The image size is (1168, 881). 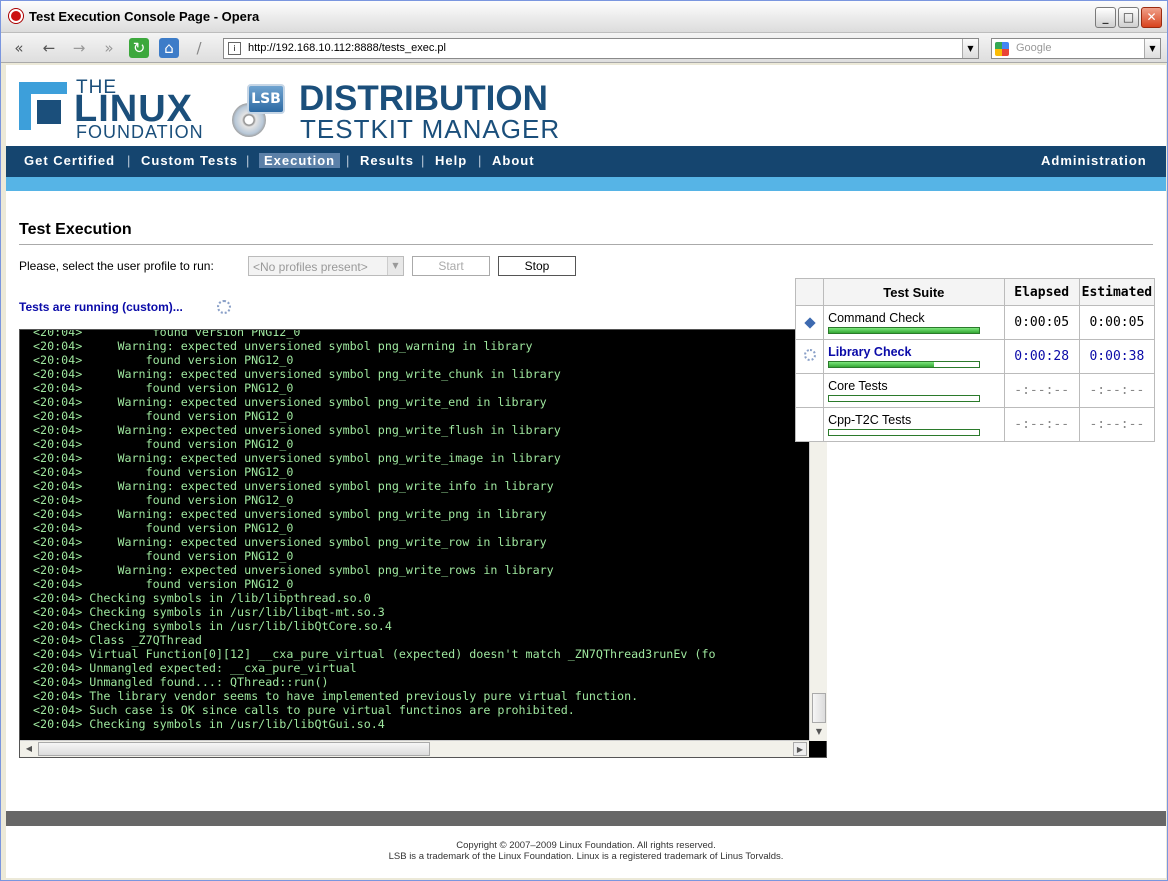 I want to click on stop-button: Stop, so click(x=537, y=266).